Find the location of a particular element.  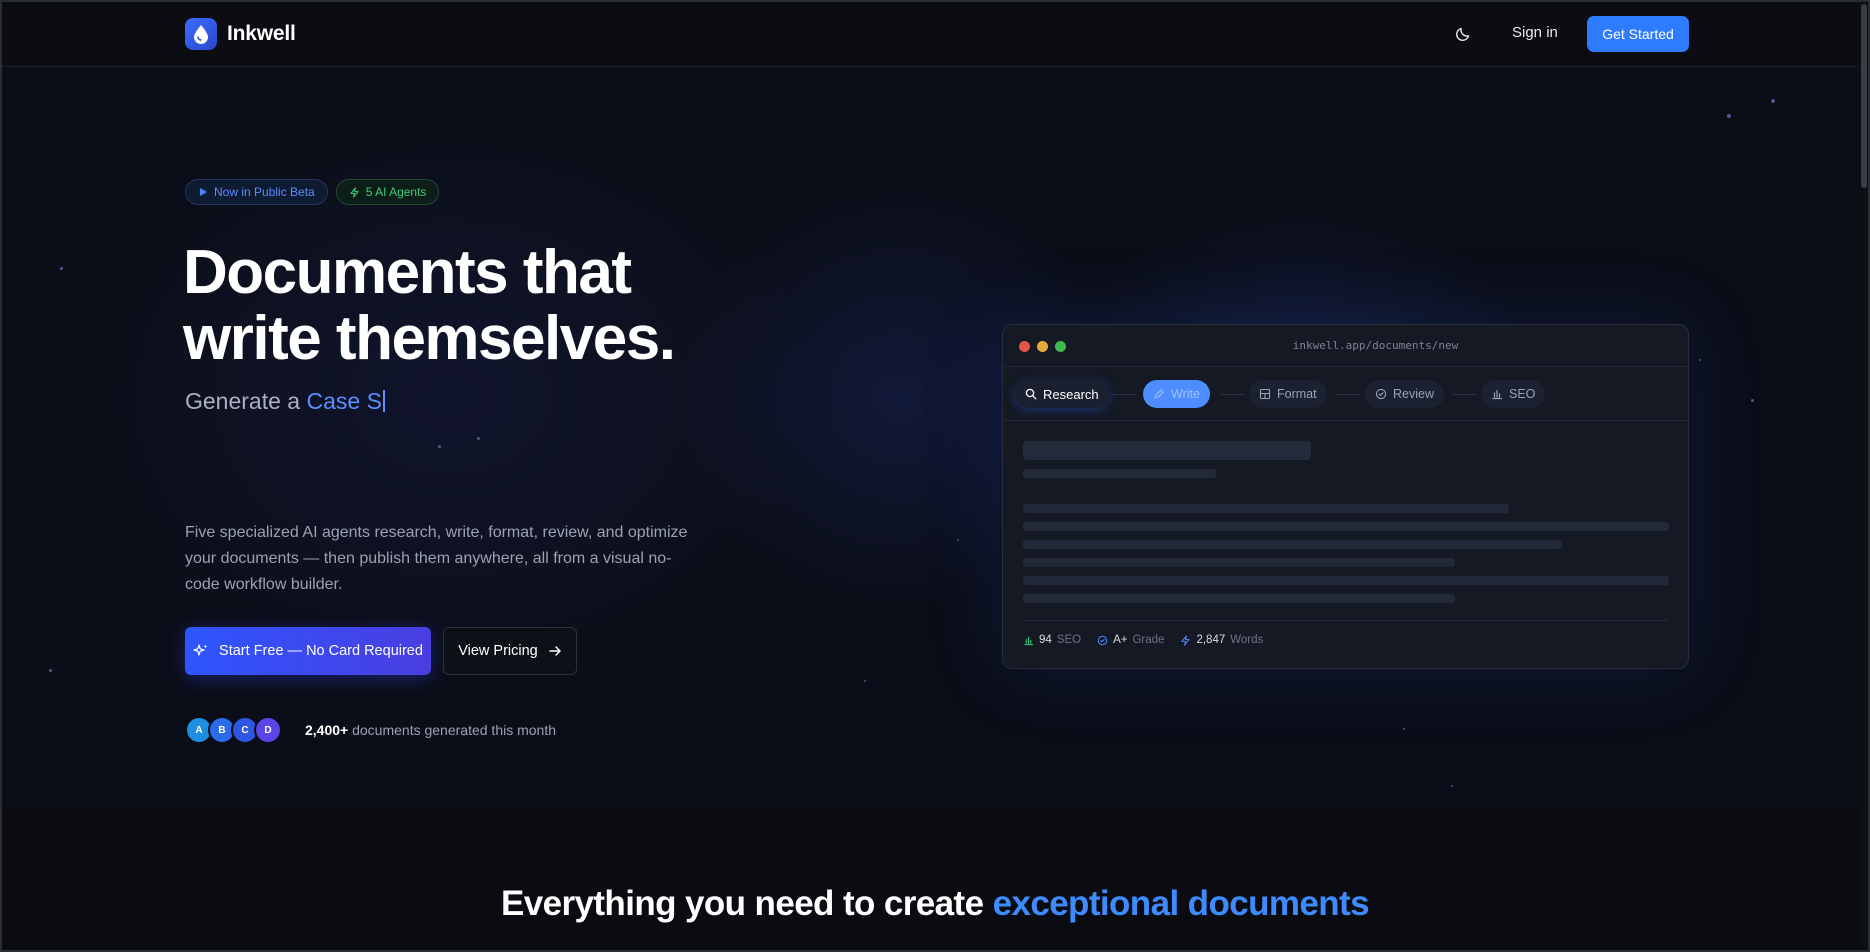

avatar: D is located at coordinates (268, 730).